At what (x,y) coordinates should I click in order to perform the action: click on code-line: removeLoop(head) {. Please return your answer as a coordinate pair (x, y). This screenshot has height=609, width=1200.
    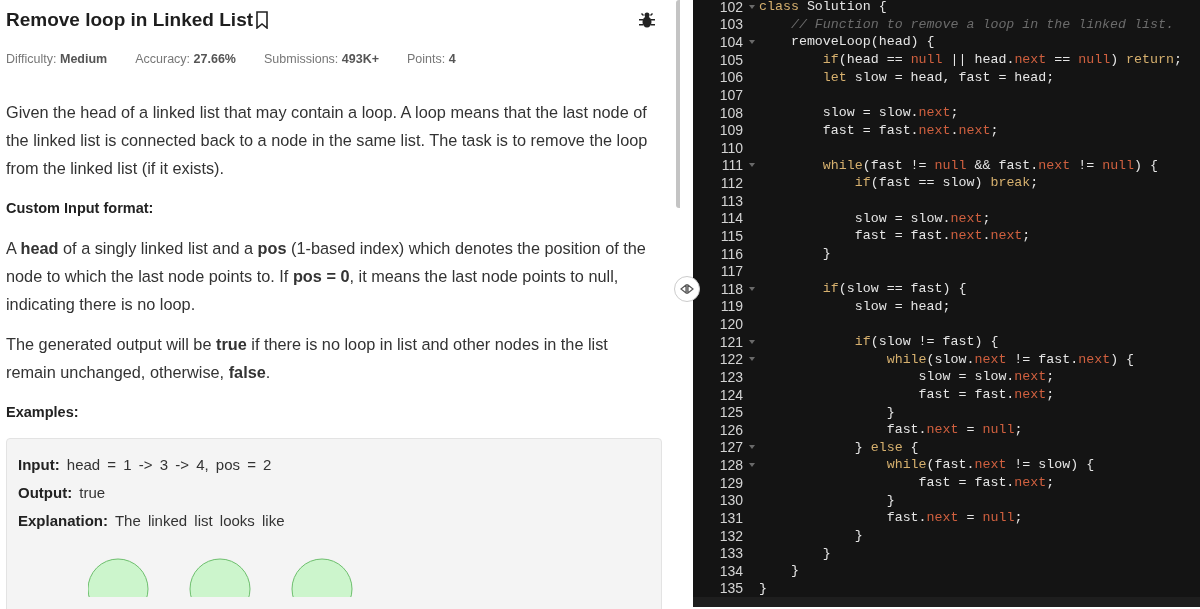
    Looking at the image, I should click on (862, 42).